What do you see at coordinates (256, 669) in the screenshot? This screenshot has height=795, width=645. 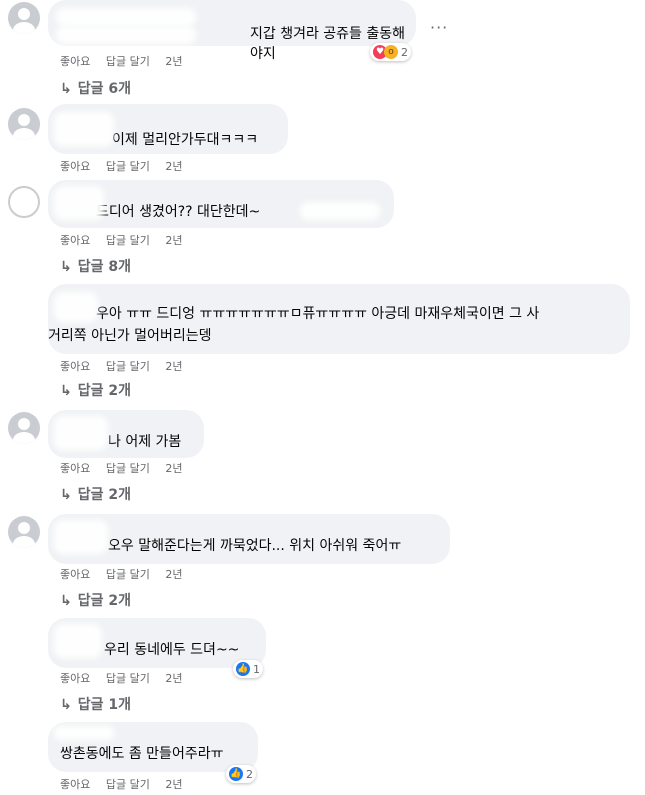 I see `reaction-count: 1` at bounding box center [256, 669].